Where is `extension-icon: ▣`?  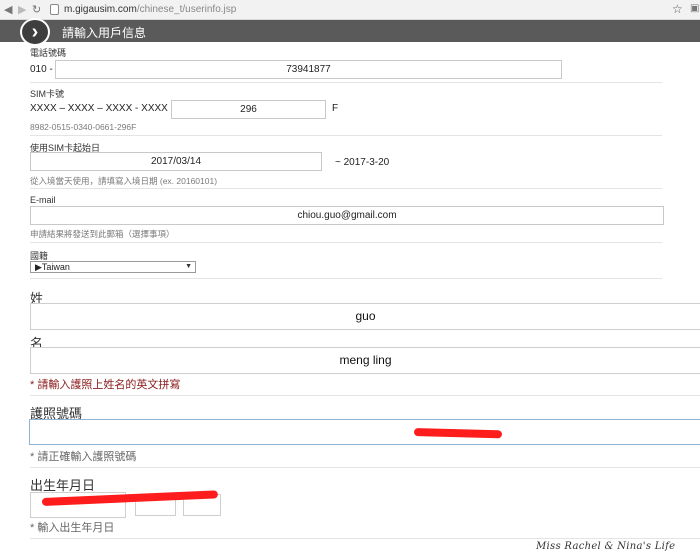
extension-icon: ▣ is located at coordinates (694, 8).